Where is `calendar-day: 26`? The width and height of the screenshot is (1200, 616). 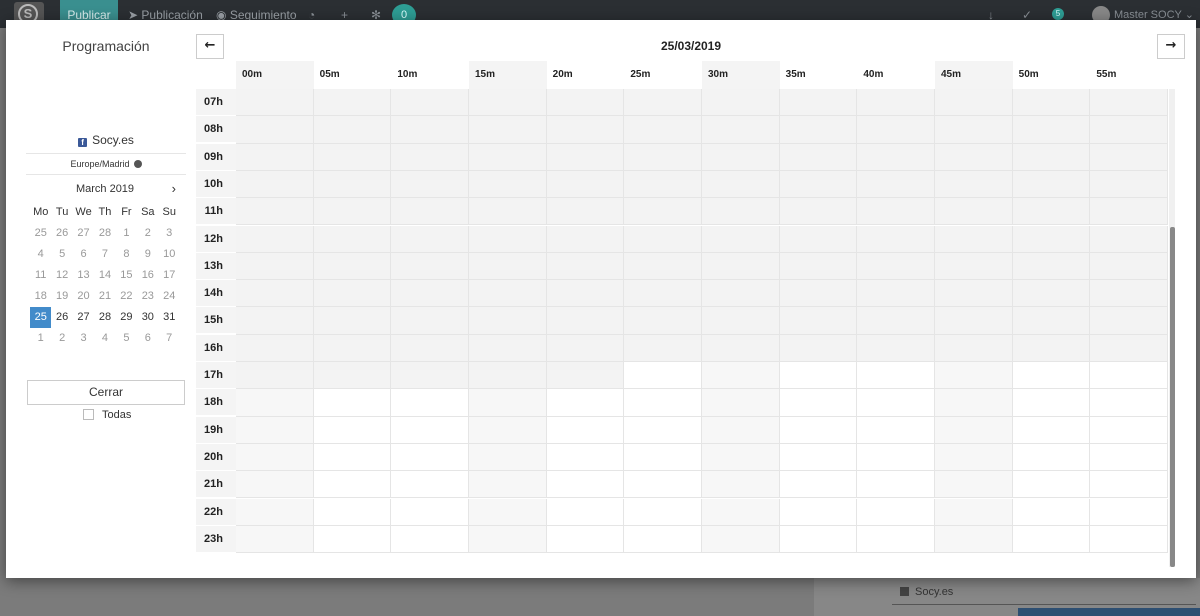 calendar-day: 26 is located at coordinates (61, 233).